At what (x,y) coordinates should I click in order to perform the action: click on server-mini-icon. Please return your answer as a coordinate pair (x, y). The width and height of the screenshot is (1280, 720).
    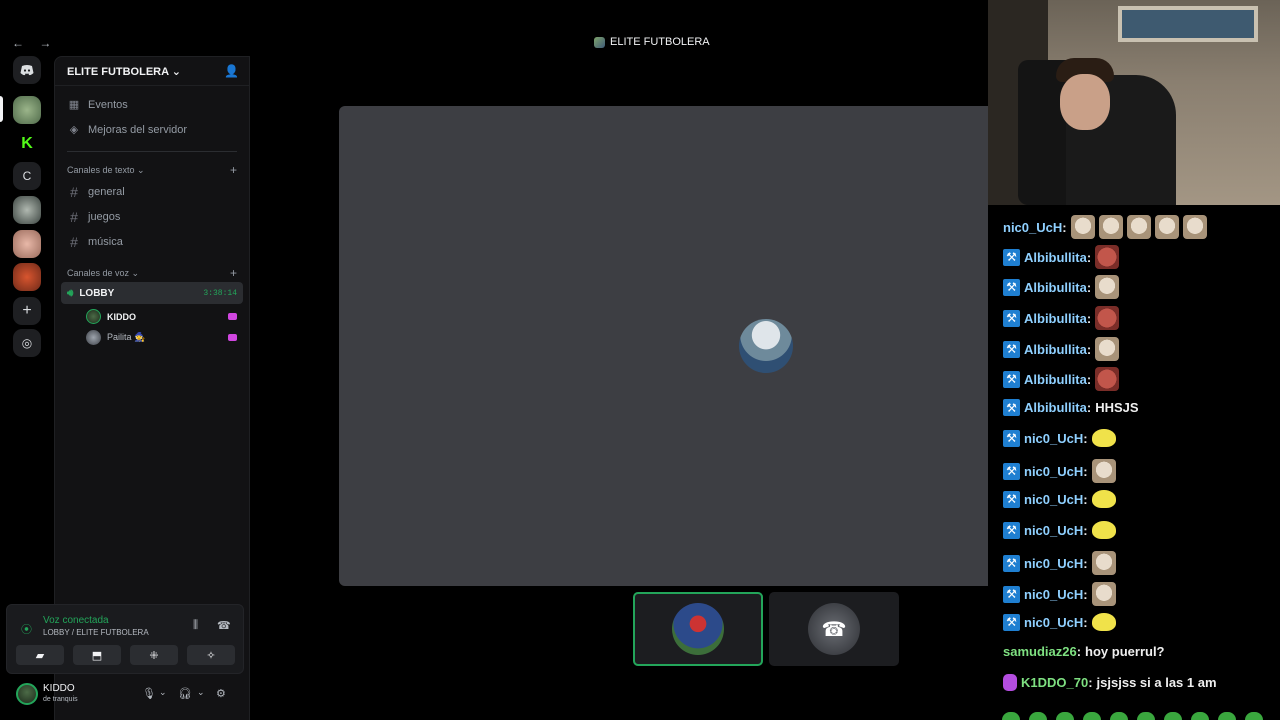
    Looking at the image, I should click on (599, 42).